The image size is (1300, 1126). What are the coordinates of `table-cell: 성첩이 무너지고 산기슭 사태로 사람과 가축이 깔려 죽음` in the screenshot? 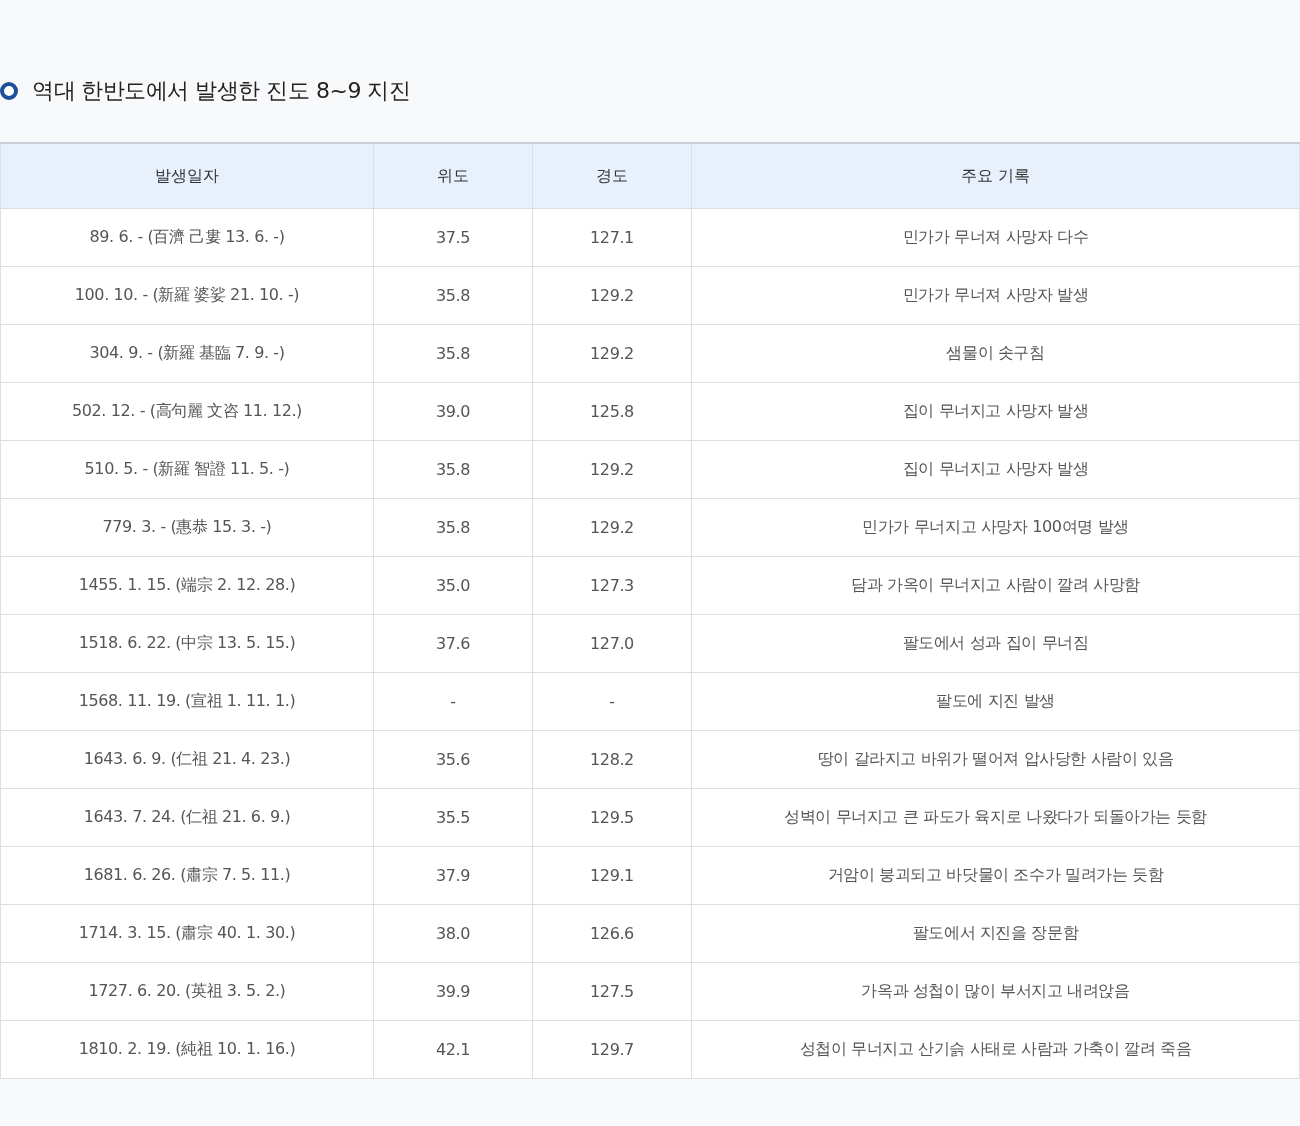 It's located at (995, 1049).